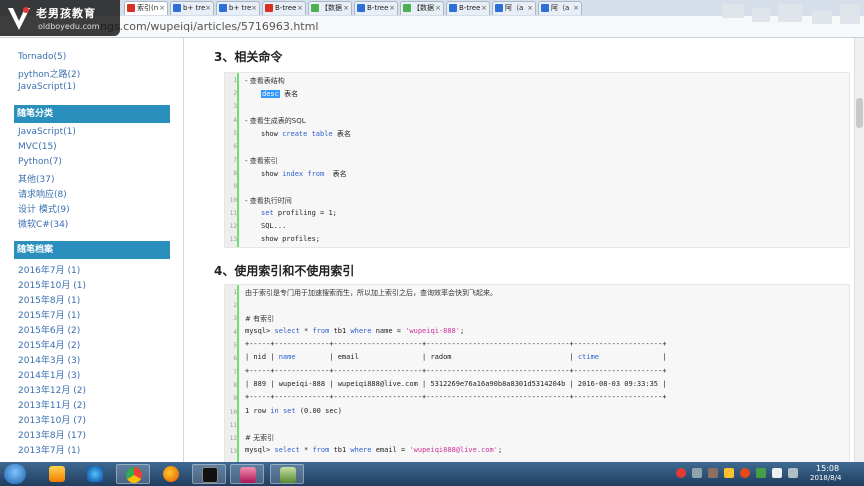  I want to click on code-comment: # 无索引, so click(260, 438).